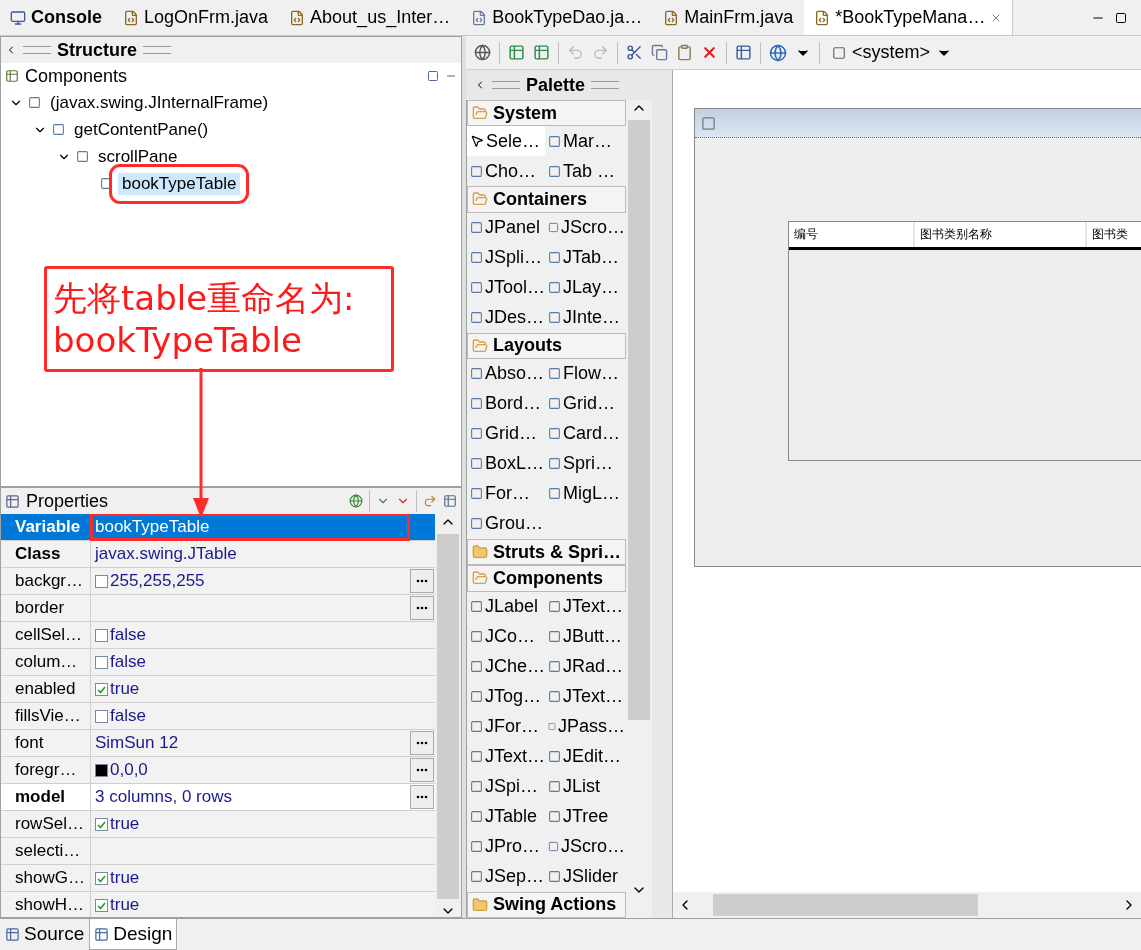 This screenshot has height=950, width=1141. Describe the element at coordinates (430, 501) in the screenshot. I see `redo-arrow-icon` at that location.